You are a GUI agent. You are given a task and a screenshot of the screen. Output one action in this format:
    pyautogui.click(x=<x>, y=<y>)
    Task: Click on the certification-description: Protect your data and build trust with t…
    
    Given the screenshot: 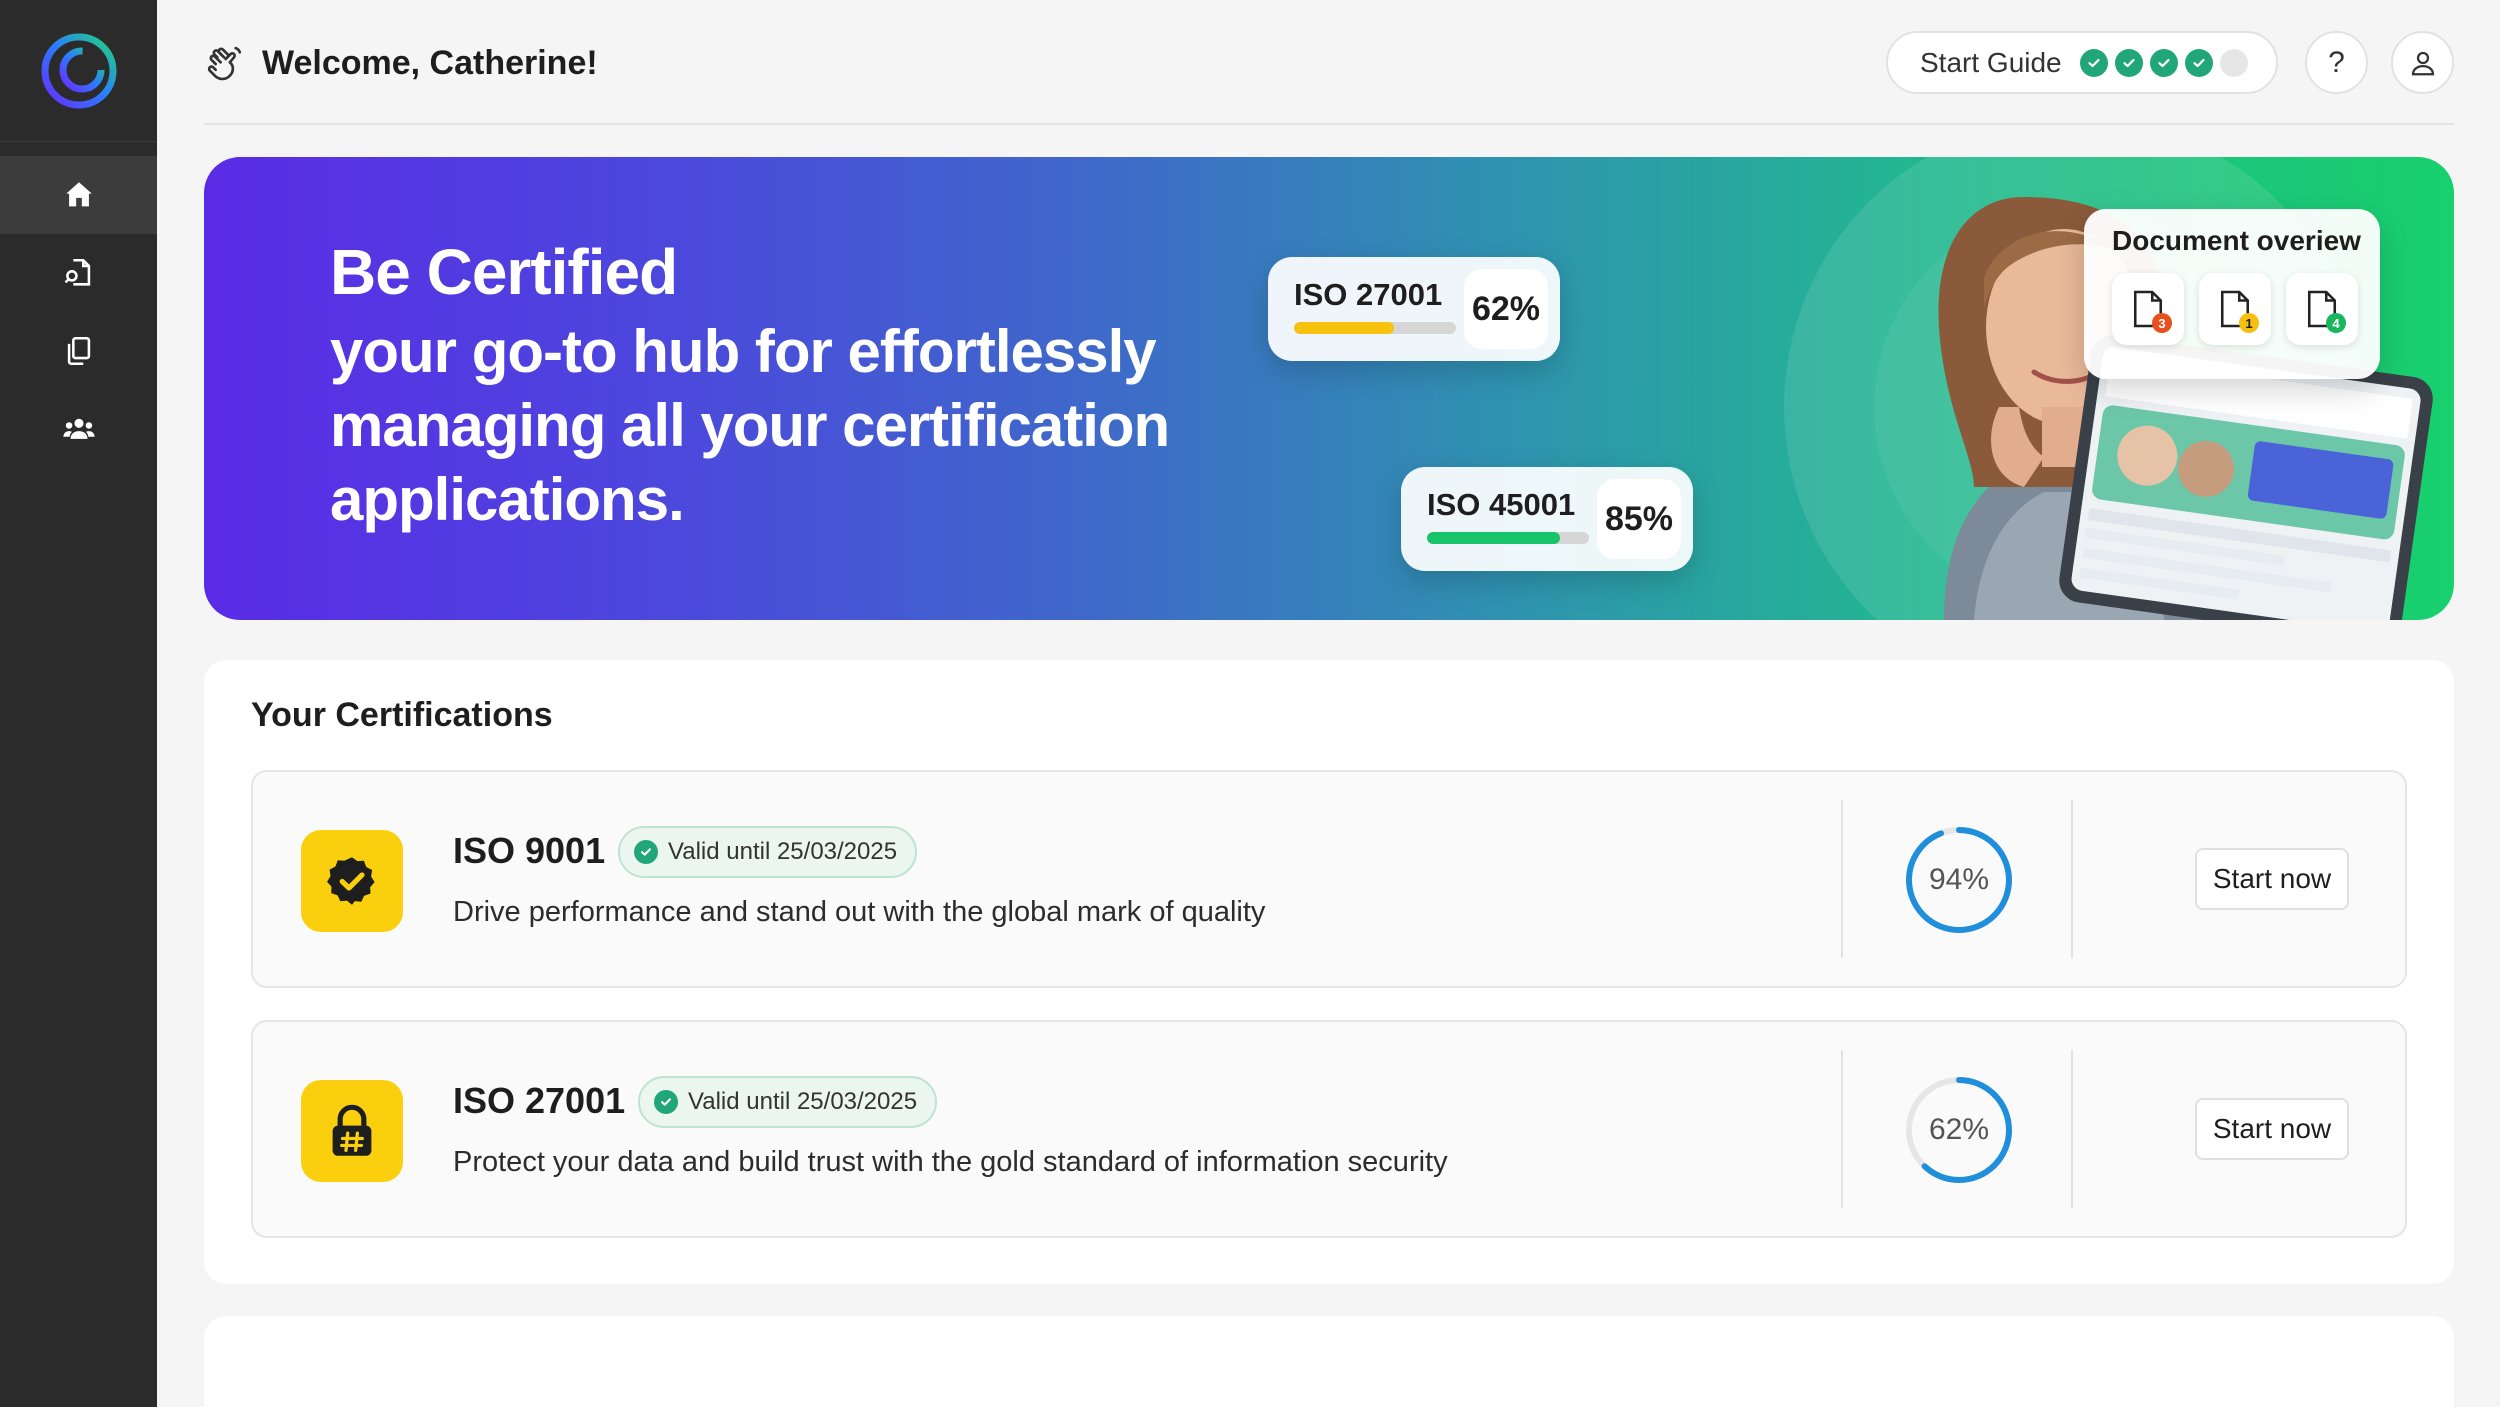 What is the action you would take?
    pyautogui.click(x=950, y=1162)
    